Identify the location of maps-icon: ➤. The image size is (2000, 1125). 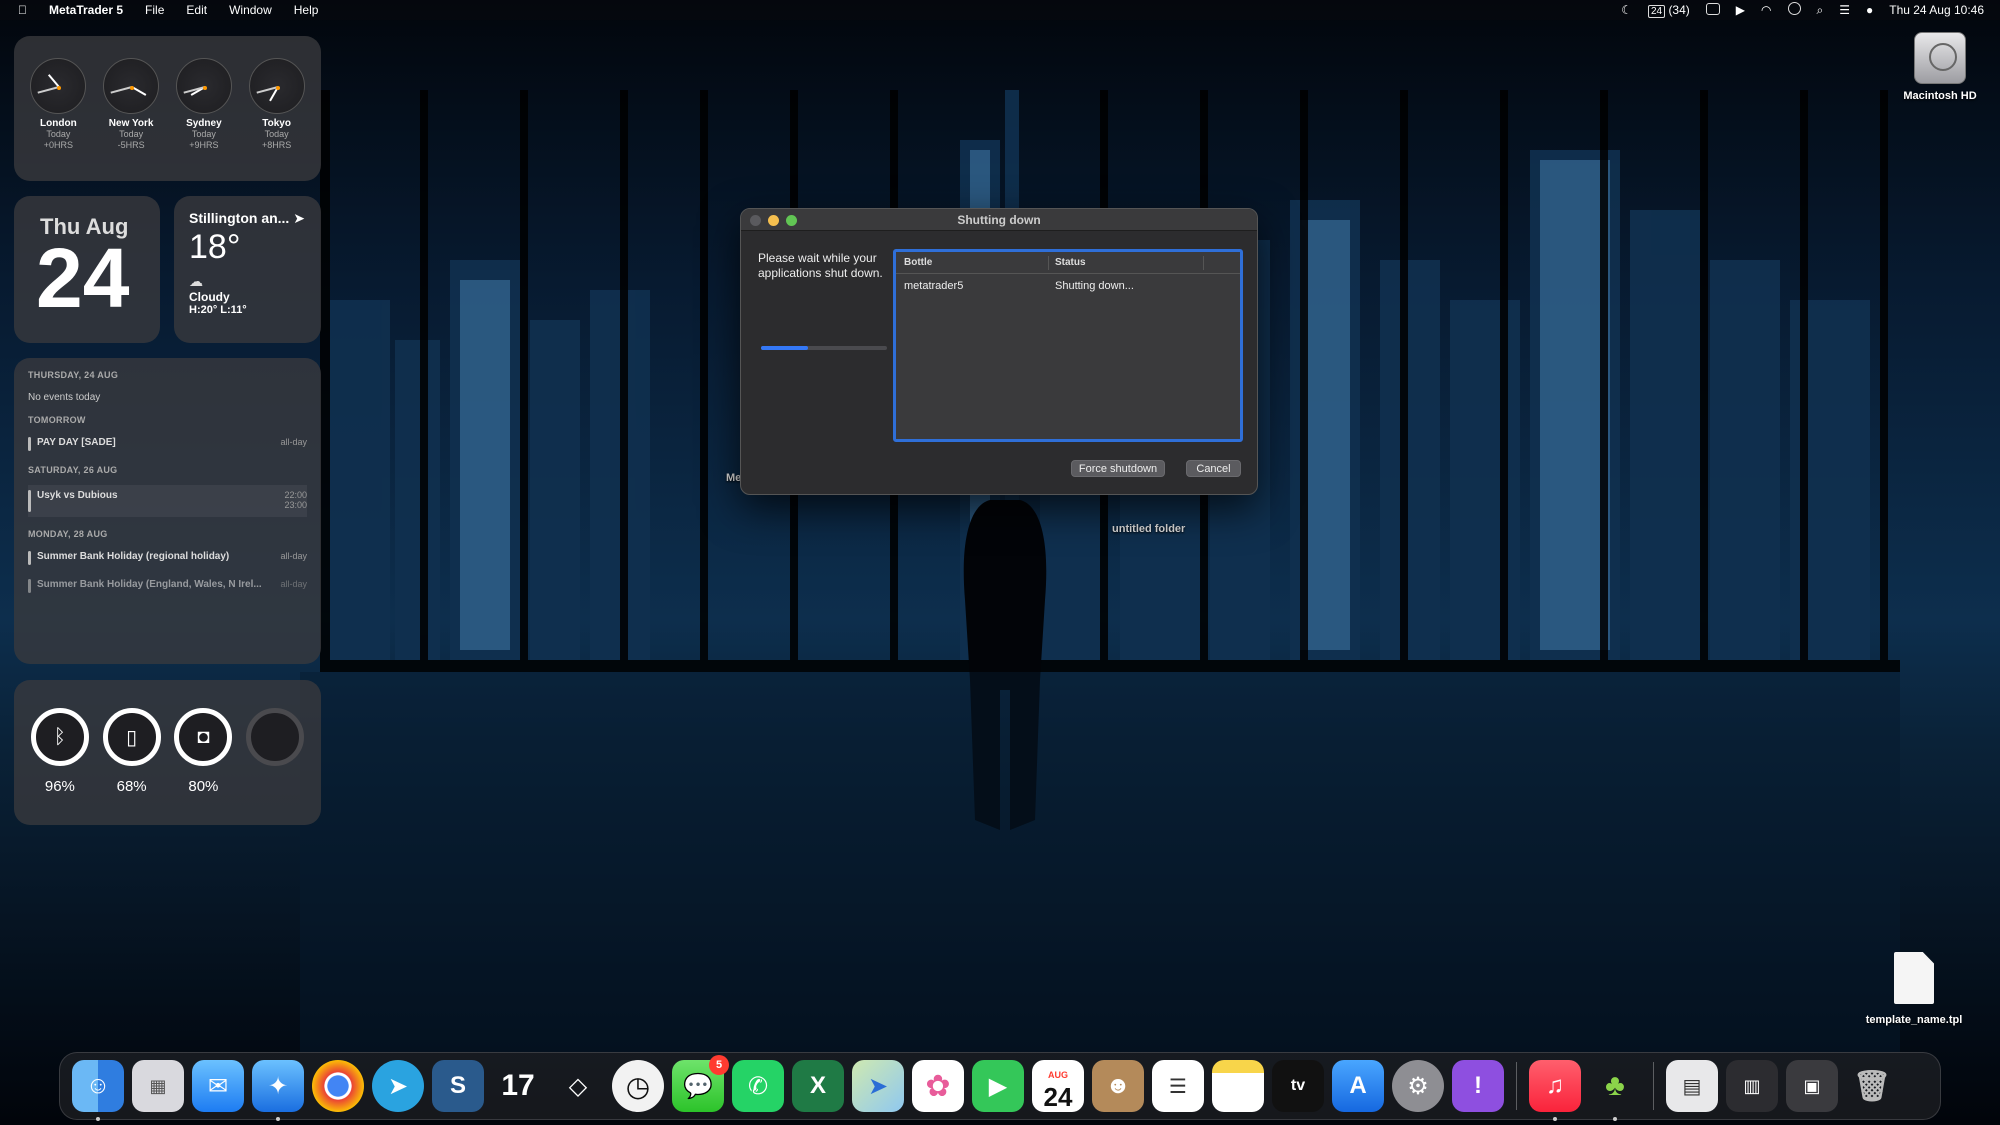
(878, 1086).